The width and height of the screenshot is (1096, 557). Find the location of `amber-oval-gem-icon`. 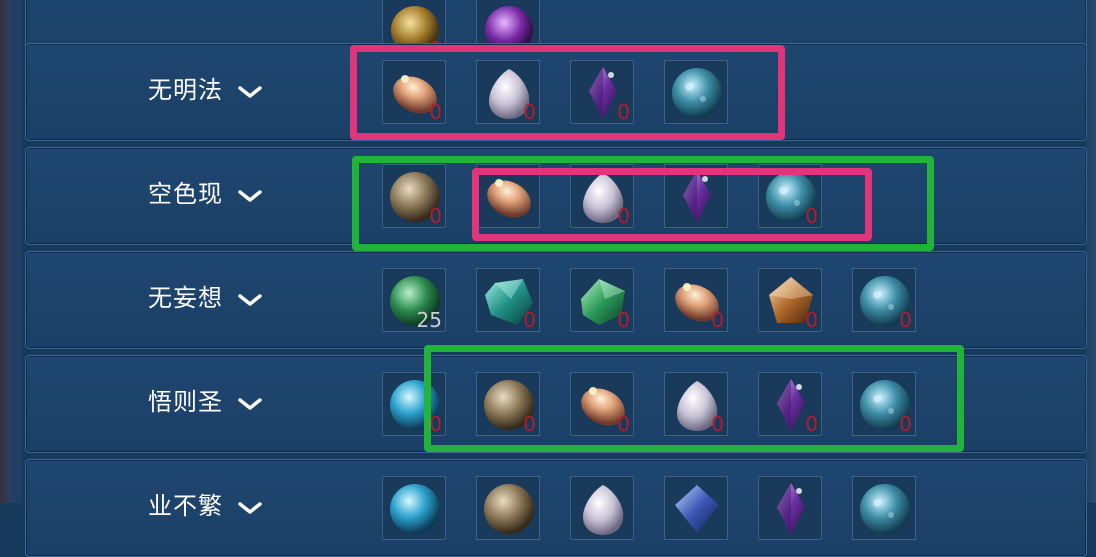

amber-oval-gem-icon is located at coordinates (509, 198).